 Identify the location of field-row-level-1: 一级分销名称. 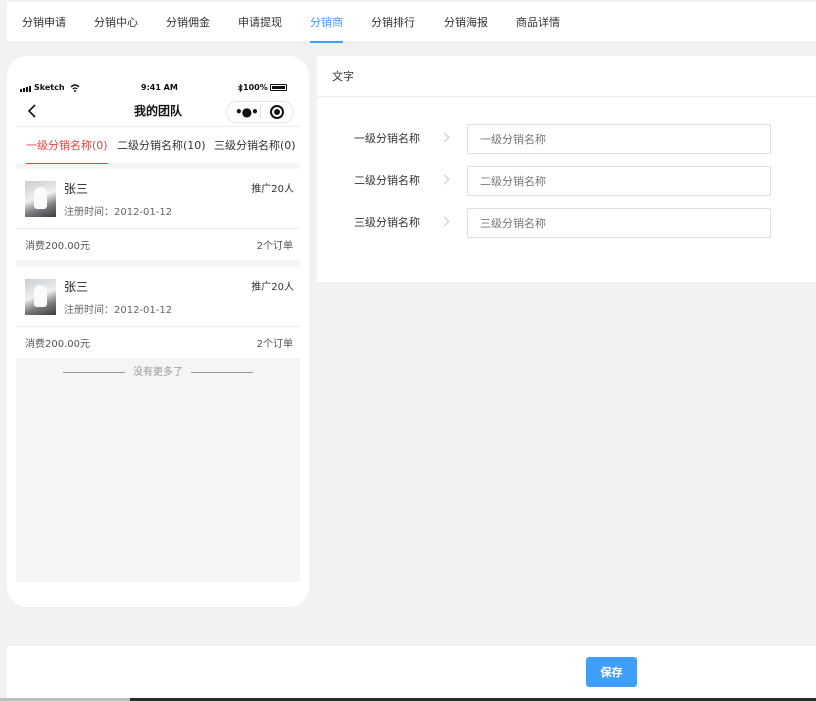
(566, 139).